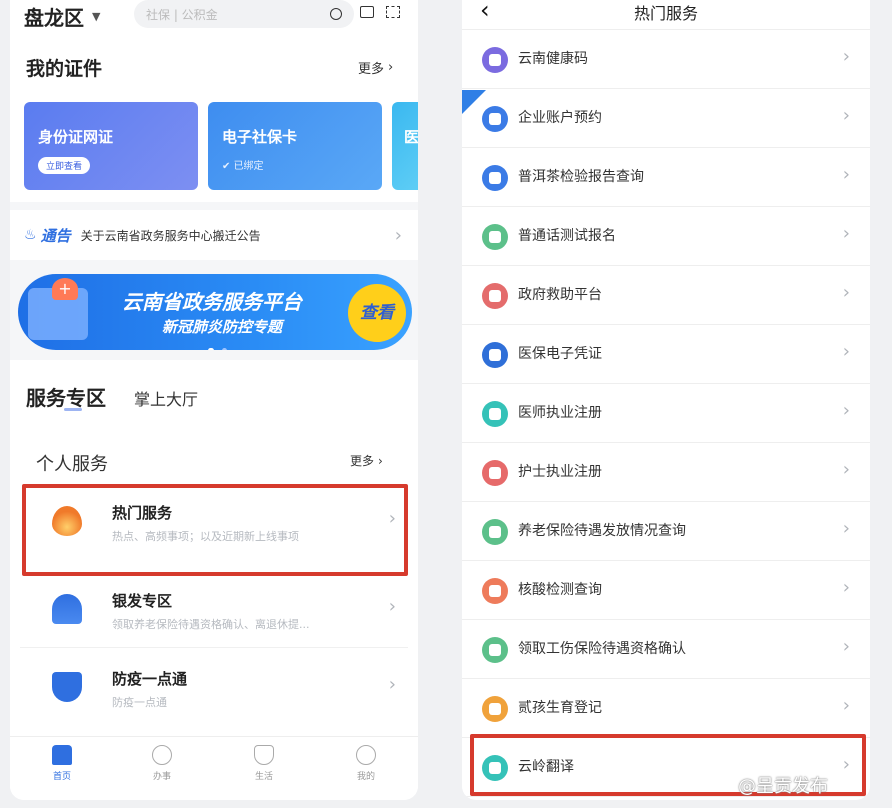 Image resolution: width=892 pixels, height=808 pixels. Describe the element at coordinates (96, 16) in the screenshot. I see `caret-down-icon: ▼` at that location.